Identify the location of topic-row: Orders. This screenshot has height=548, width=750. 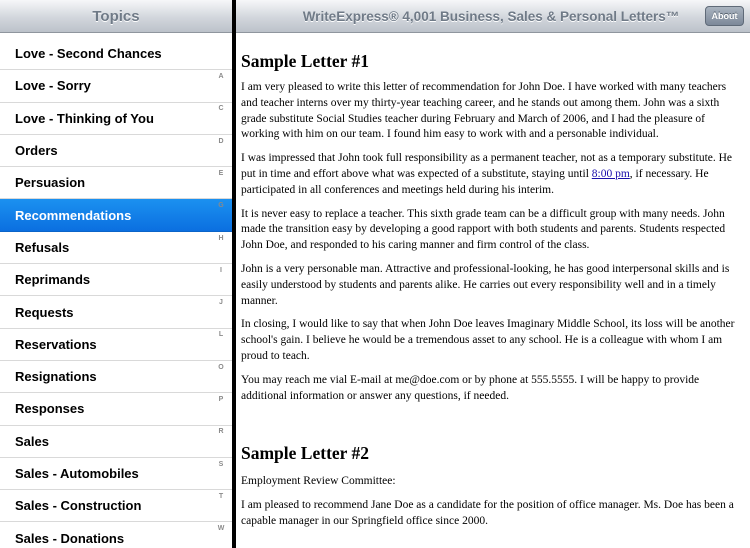
(116, 151).